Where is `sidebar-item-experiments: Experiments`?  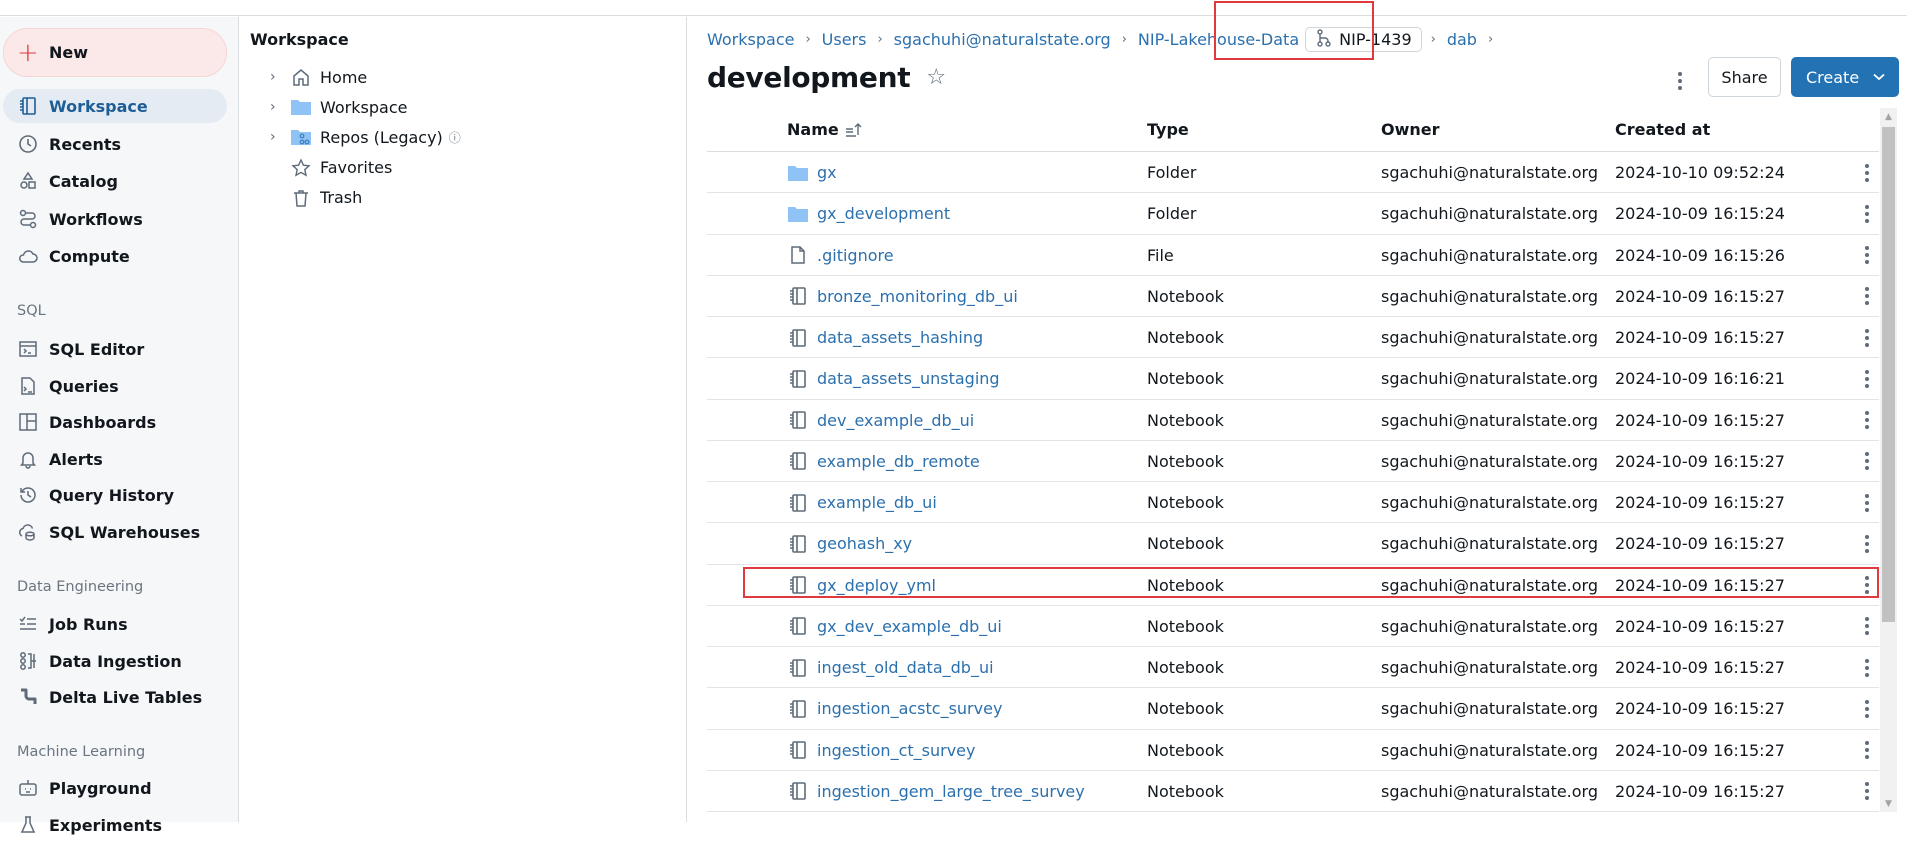
sidebar-item-experiments: Experiments is located at coordinates (115, 825).